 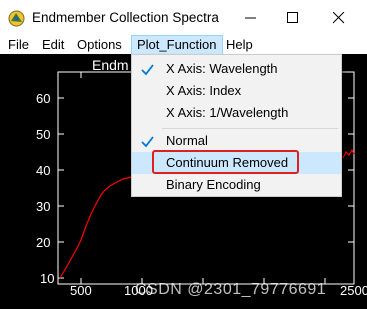 I want to click on minimize-button, so click(x=251, y=18).